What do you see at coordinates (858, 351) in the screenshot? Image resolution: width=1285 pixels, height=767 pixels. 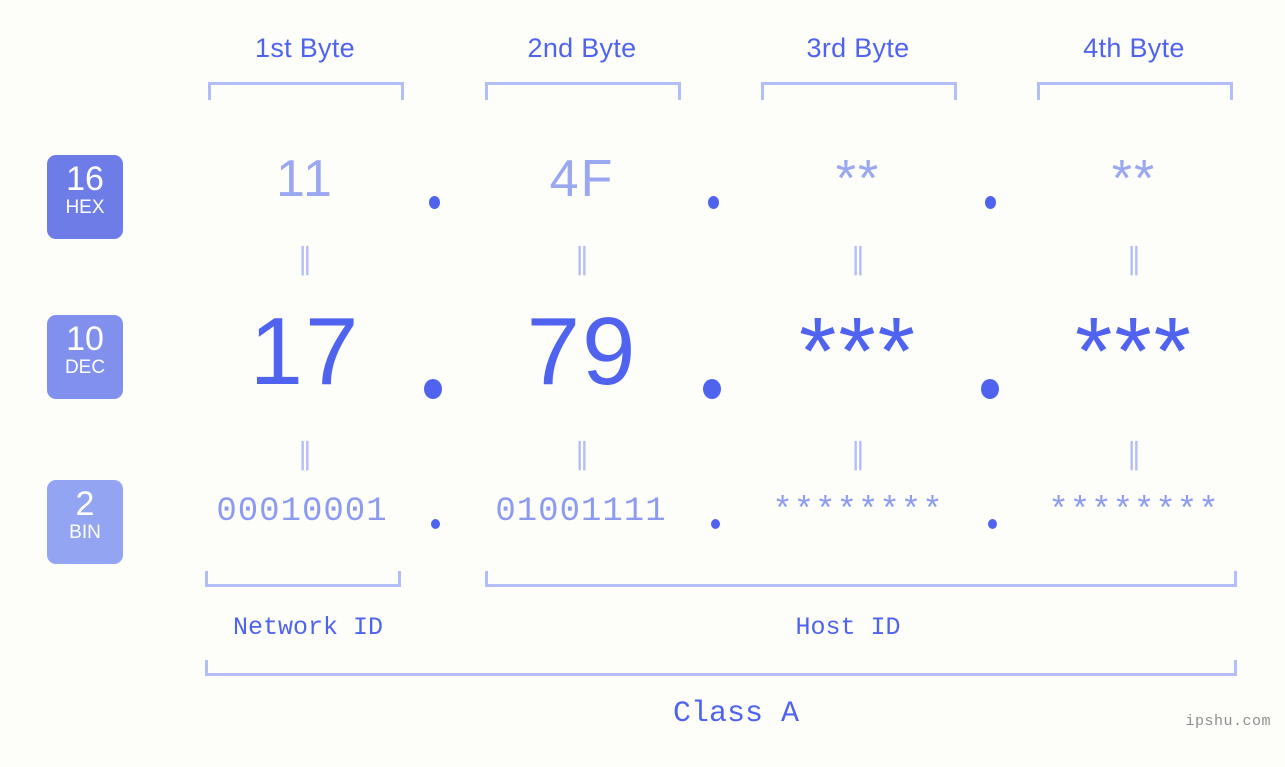 I see `dec-byte-3: ***` at bounding box center [858, 351].